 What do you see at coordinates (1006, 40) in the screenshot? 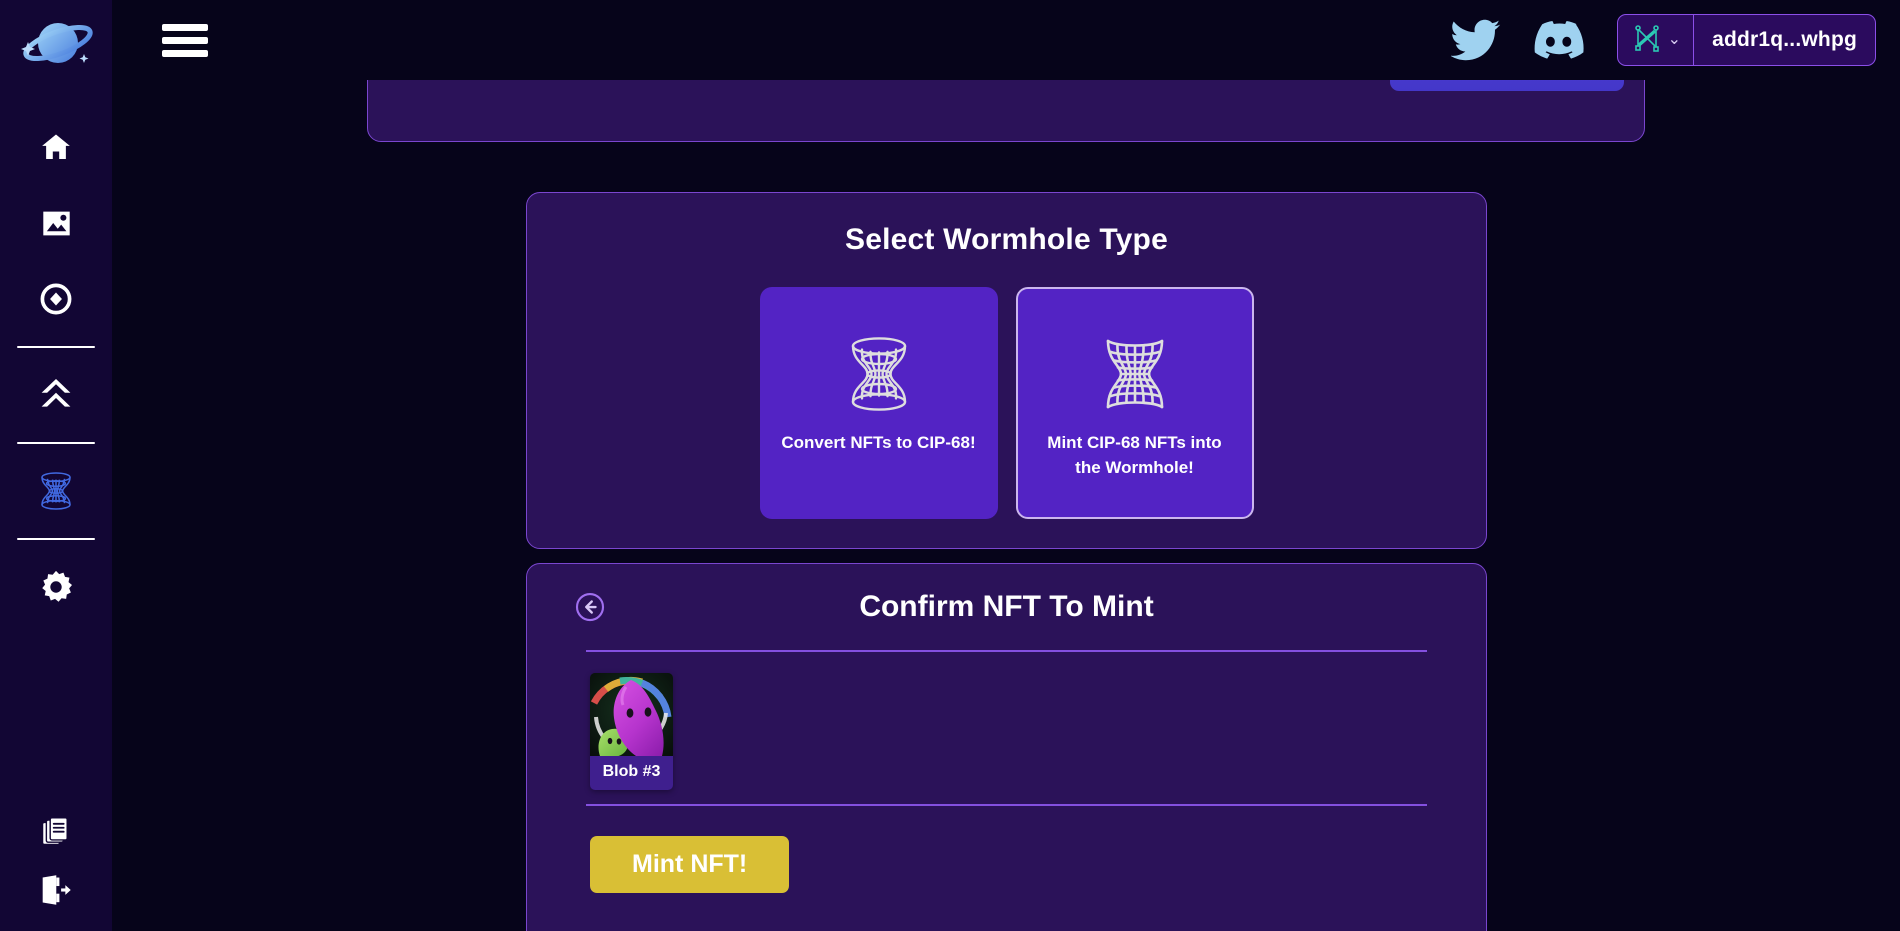
I see `topbar: ⌄ addr1q...whpg` at bounding box center [1006, 40].